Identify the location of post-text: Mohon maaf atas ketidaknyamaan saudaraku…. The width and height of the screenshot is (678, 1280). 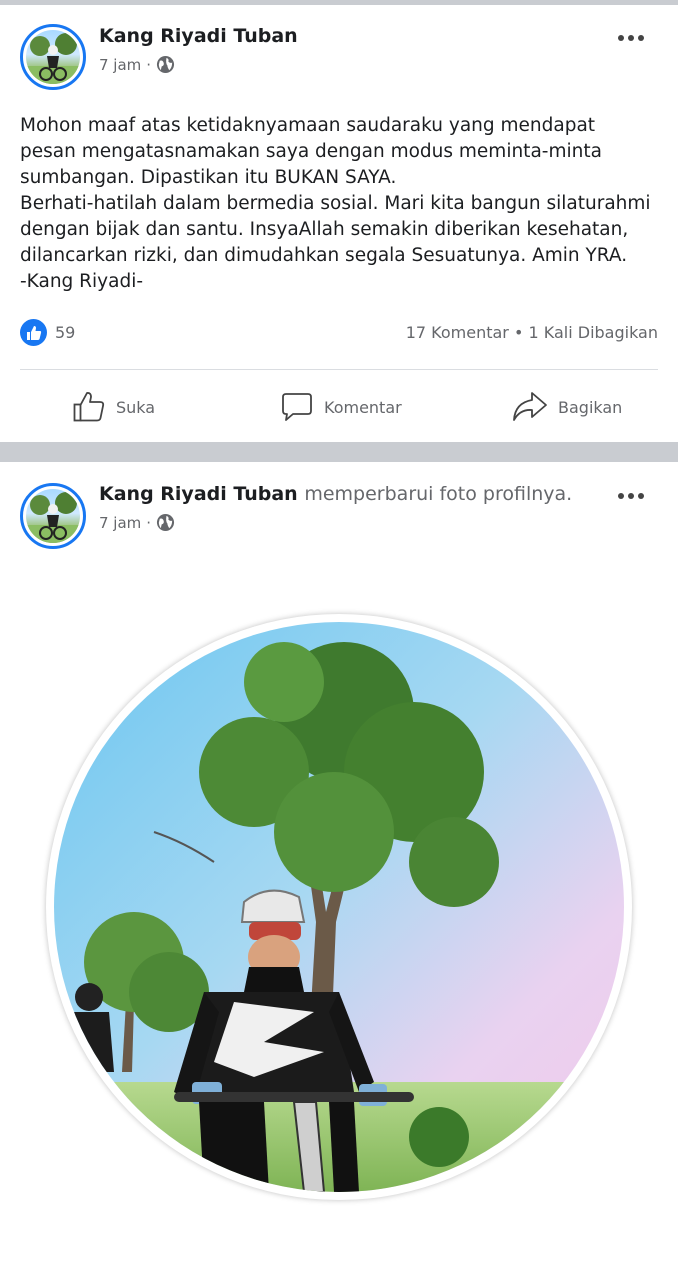
(335, 203).